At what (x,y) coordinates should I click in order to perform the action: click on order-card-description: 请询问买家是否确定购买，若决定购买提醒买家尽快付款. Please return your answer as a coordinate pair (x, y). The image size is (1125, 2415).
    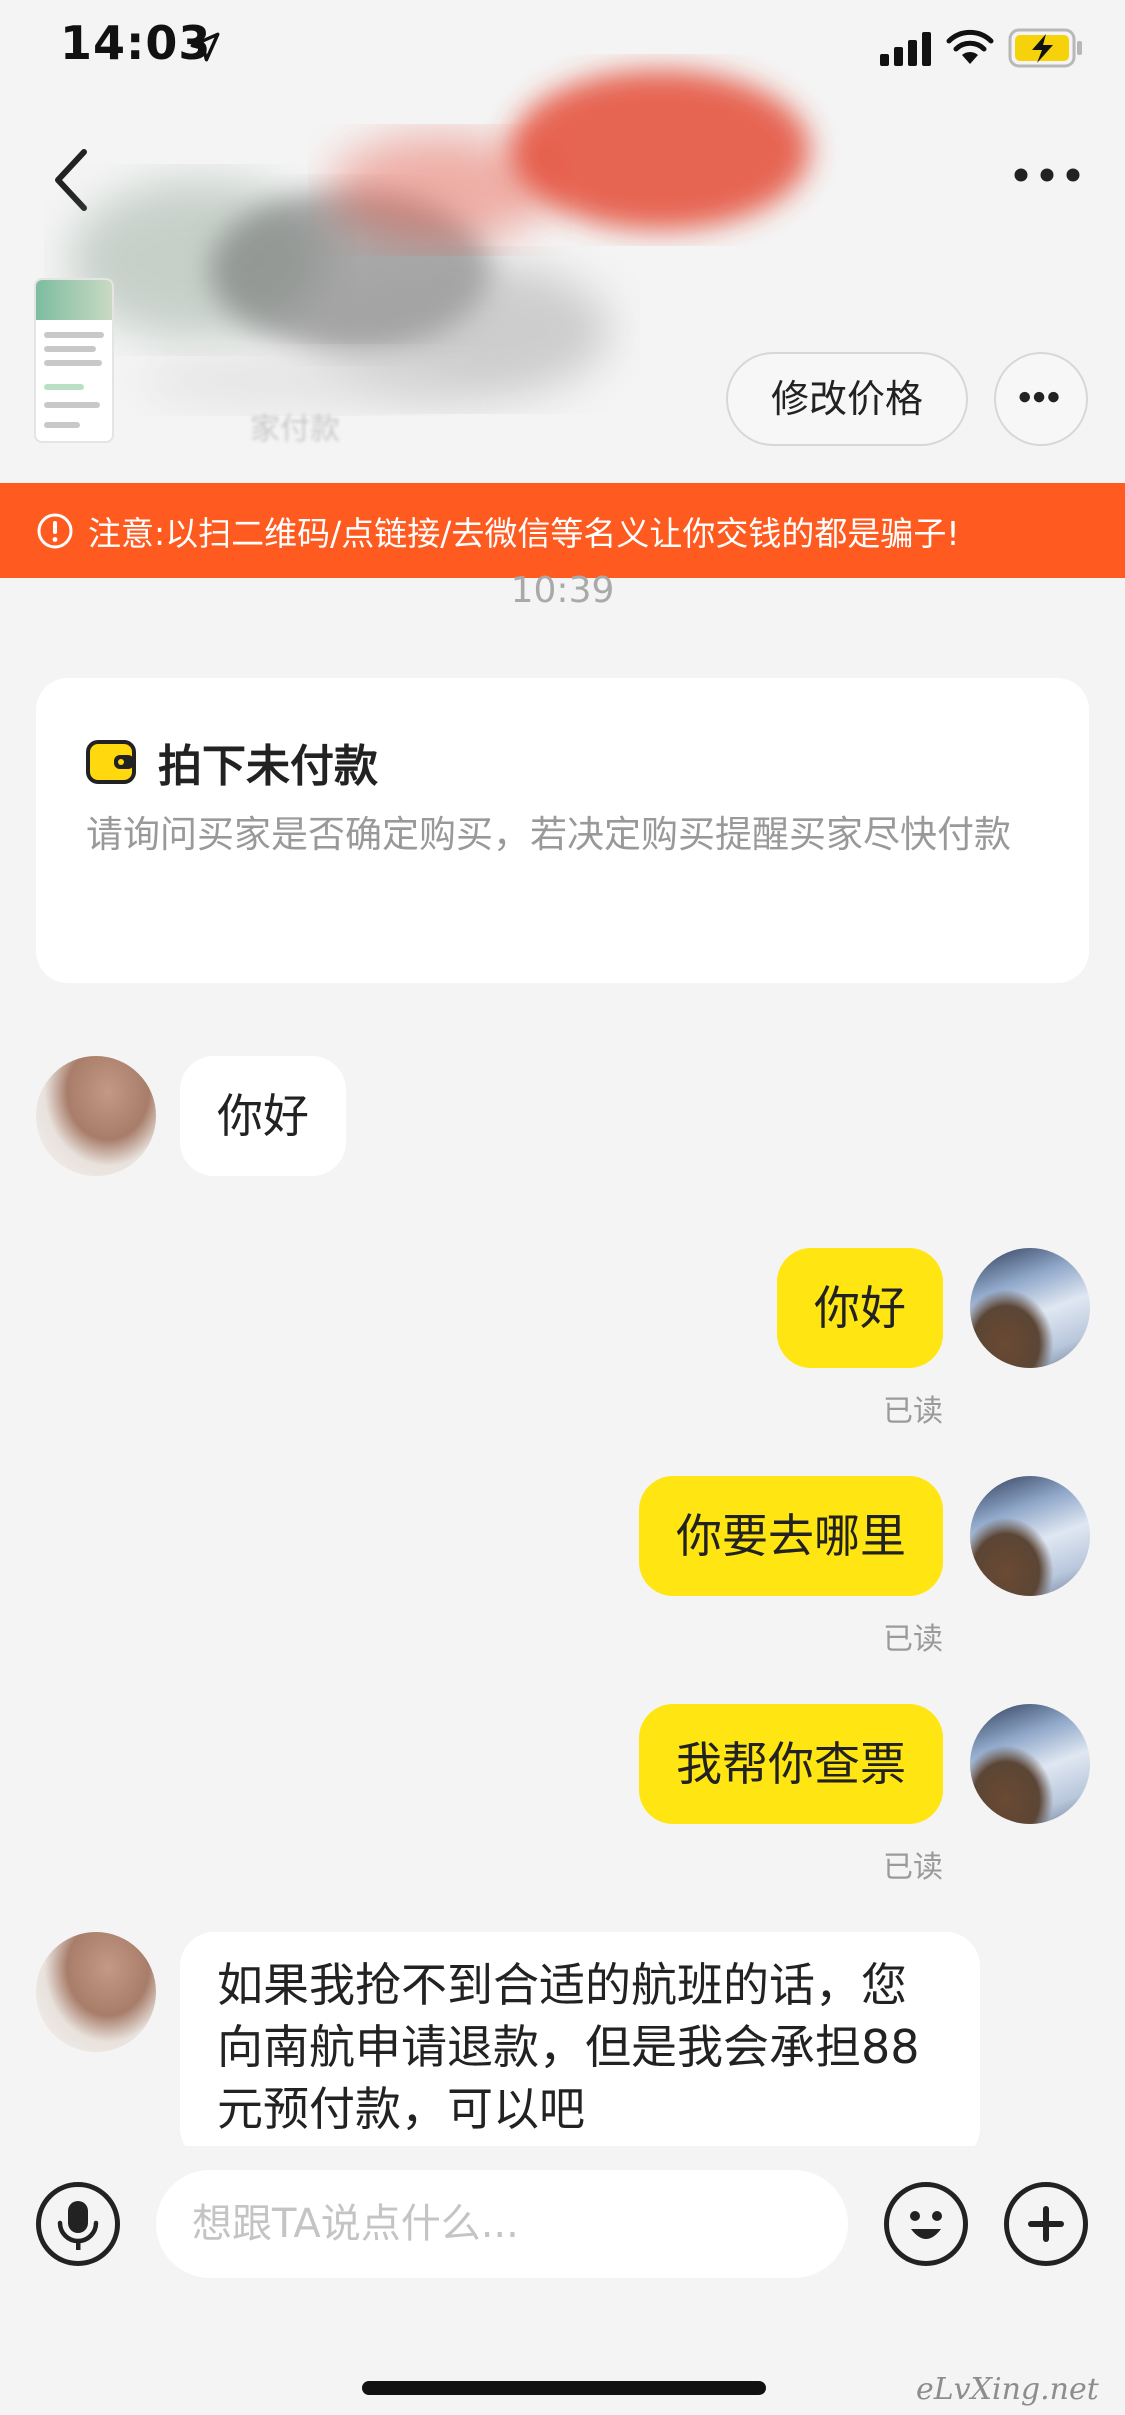
    Looking at the image, I should click on (548, 834).